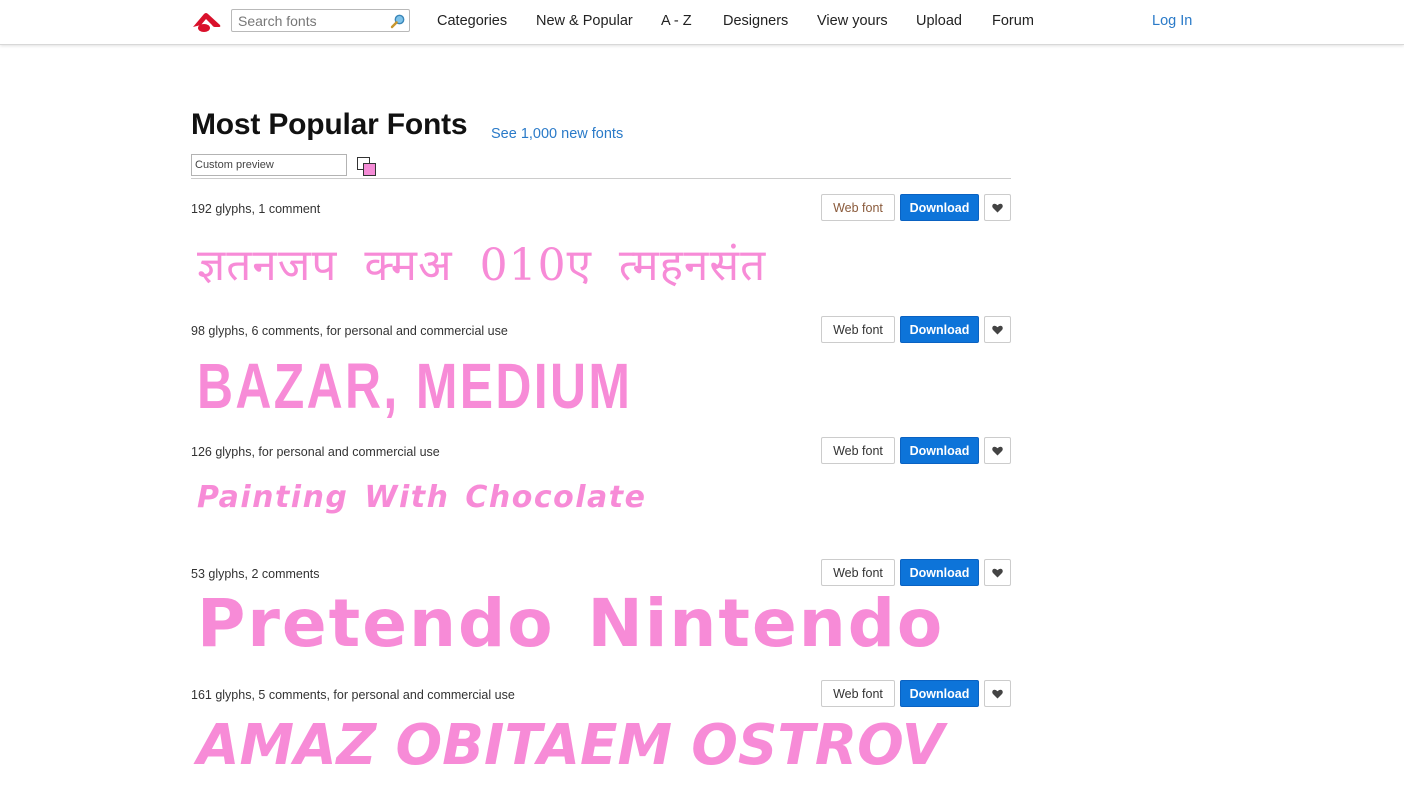 The image size is (1404, 810). What do you see at coordinates (676, 21) in the screenshot?
I see `nav-a-z: A - Z` at bounding box center [676, 21].